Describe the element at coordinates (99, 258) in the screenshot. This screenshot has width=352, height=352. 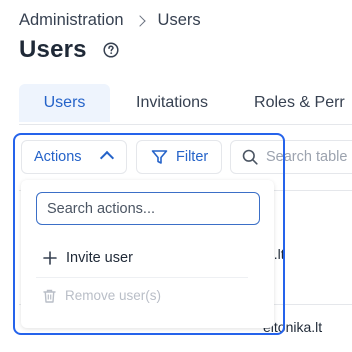
I see `invite-user-label: Invite user` at that location.